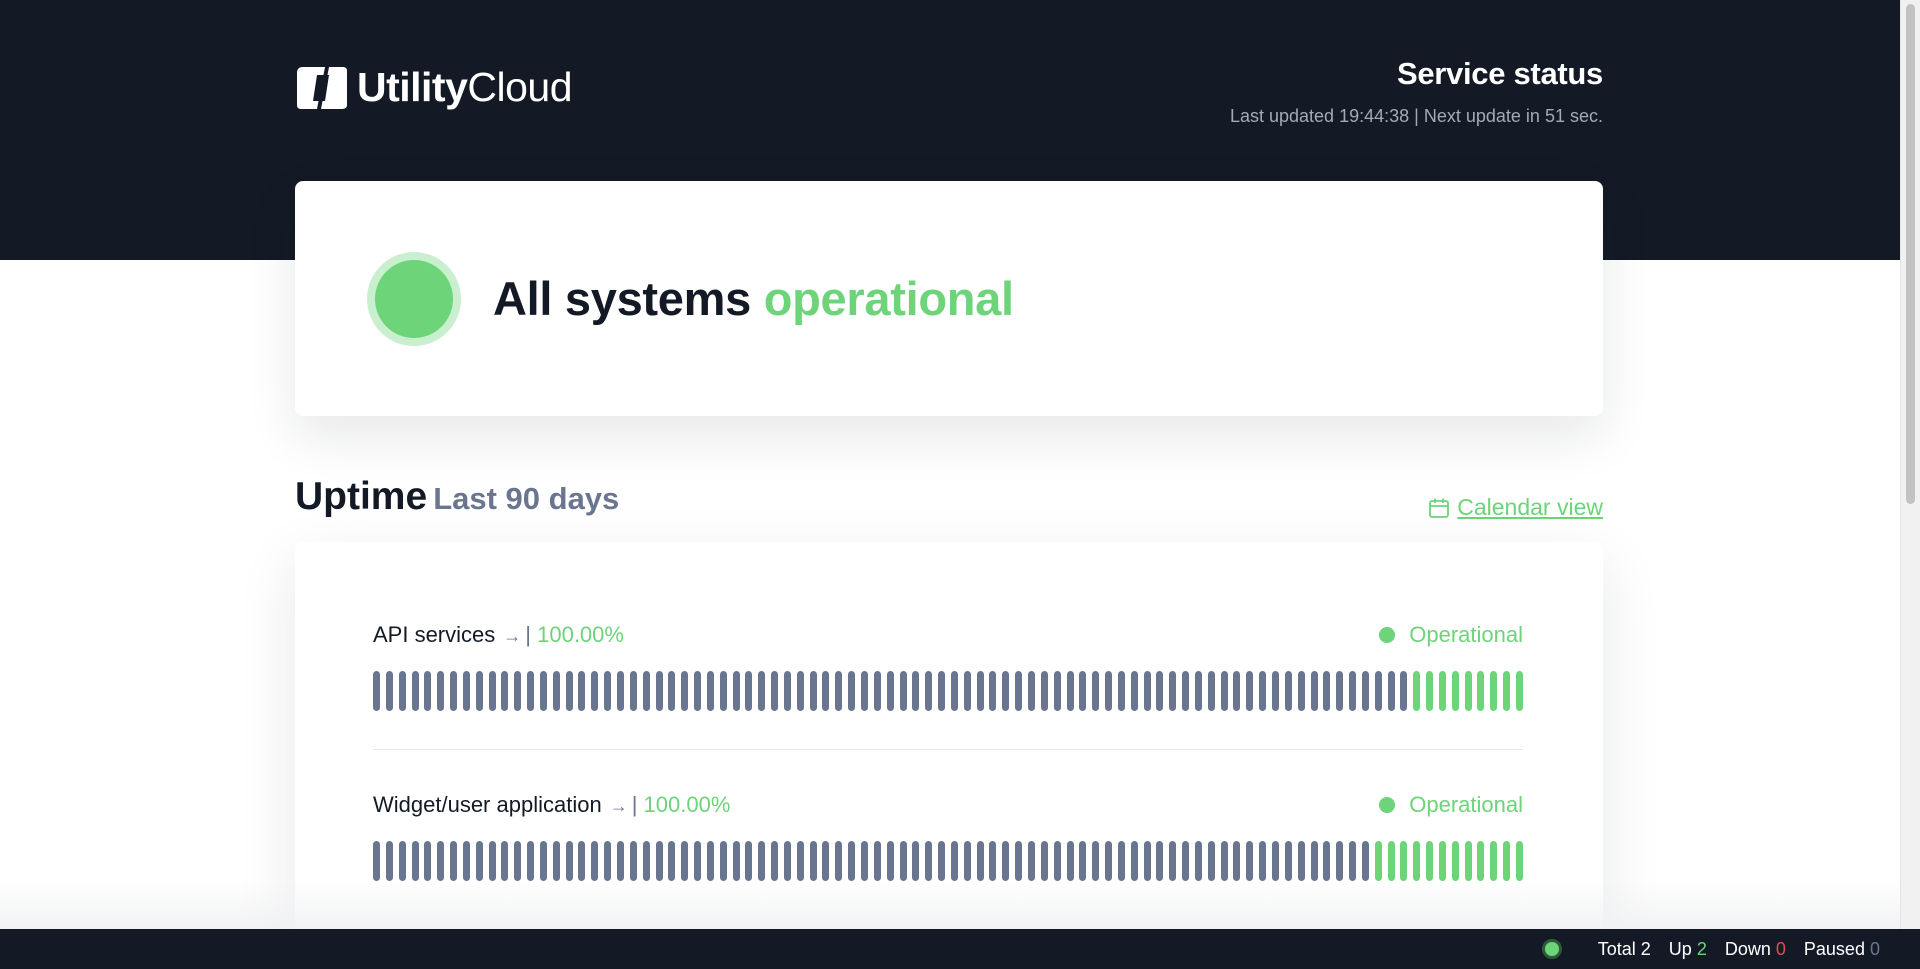 This screenshot has width=1920, height=969. I want to click on scrollbar-thumb, so click(1910, 254).